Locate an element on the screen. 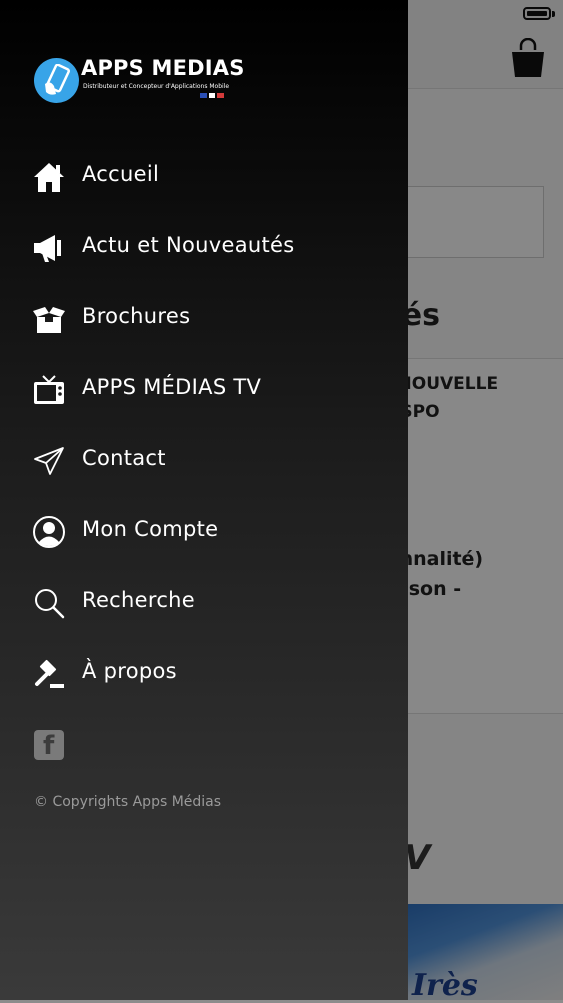 This screenshot has height=1003, width=563. gavel-icon is located at coordinates (49, 674).